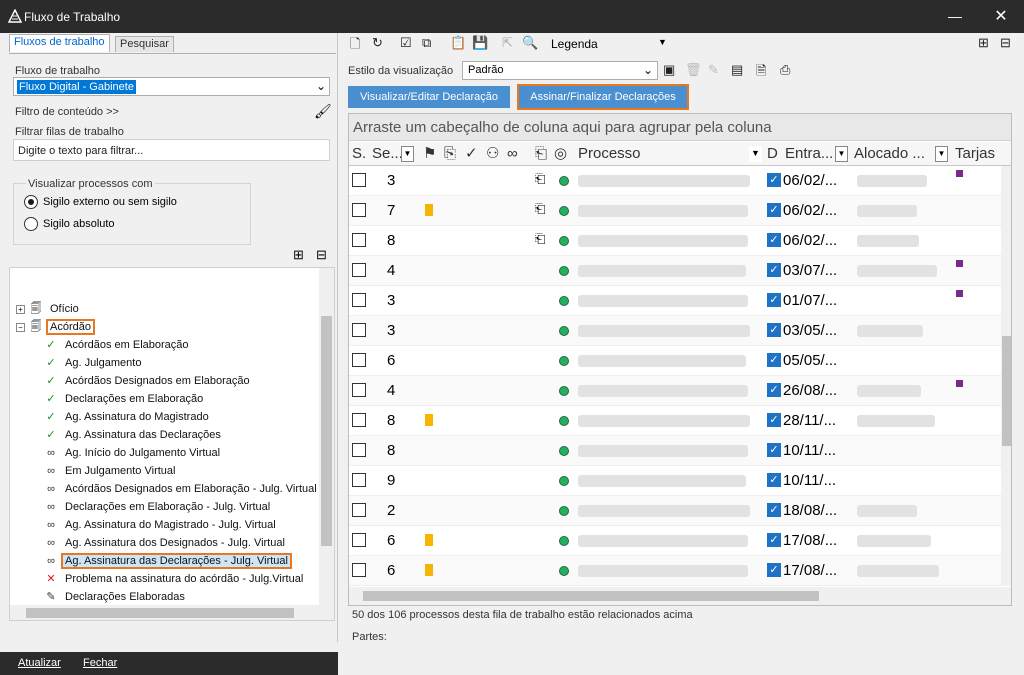  I want to click on col-people-icon: ⚇, so click(492, 154).